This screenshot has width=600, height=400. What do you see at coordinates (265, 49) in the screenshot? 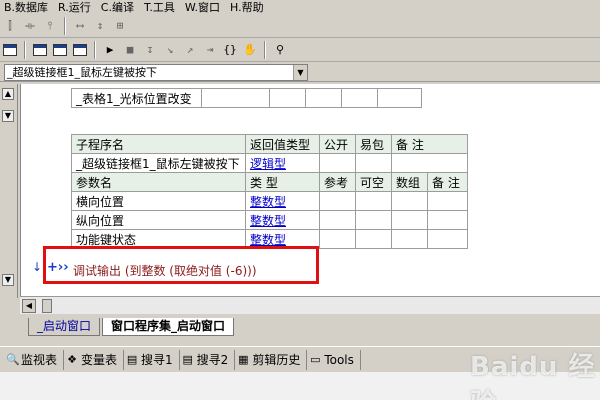
I see `toolbar-separator` at bounding box center [265, 49].